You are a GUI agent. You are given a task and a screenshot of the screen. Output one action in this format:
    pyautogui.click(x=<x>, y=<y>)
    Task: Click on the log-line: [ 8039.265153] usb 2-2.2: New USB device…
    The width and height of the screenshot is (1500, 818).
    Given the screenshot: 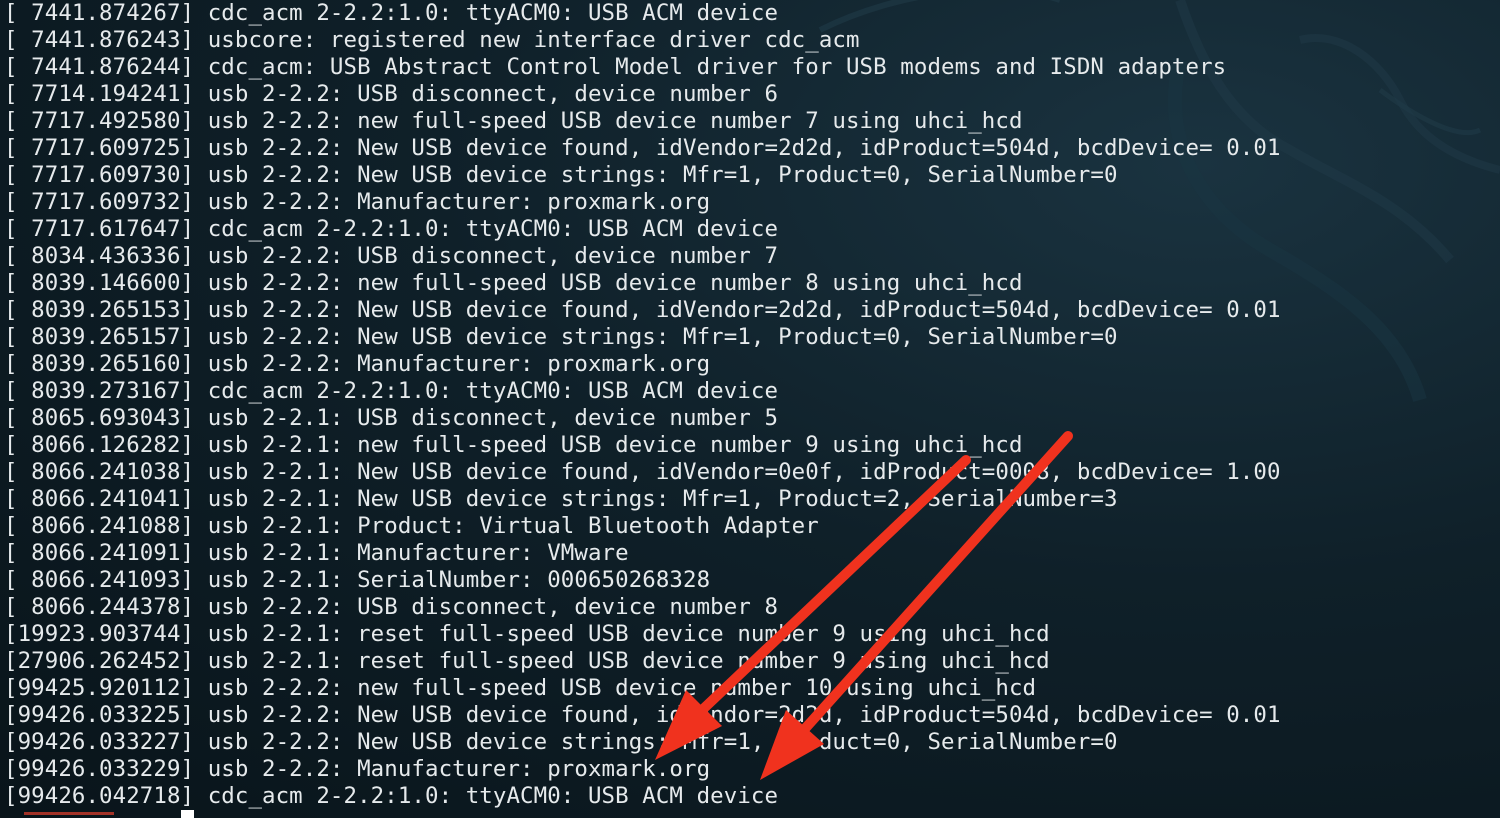 What is the action you would take?
    pyautogui.click(x=642, y=310)
    